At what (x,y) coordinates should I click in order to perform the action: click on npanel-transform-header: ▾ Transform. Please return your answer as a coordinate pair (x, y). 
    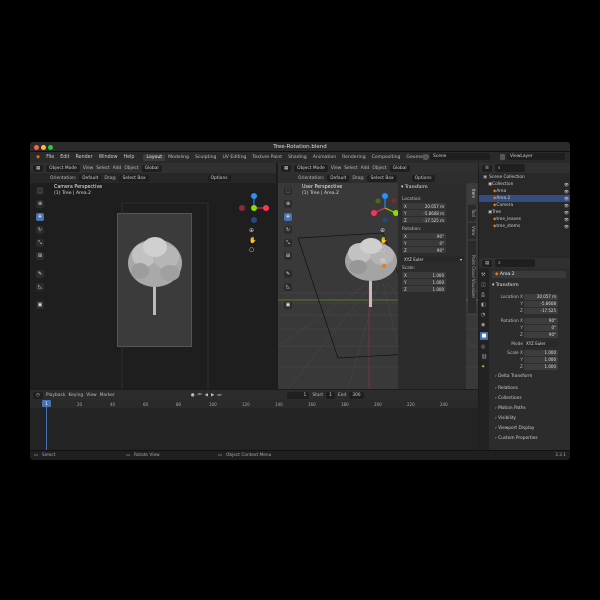
    Looking at the image, I should click on (414, 187).